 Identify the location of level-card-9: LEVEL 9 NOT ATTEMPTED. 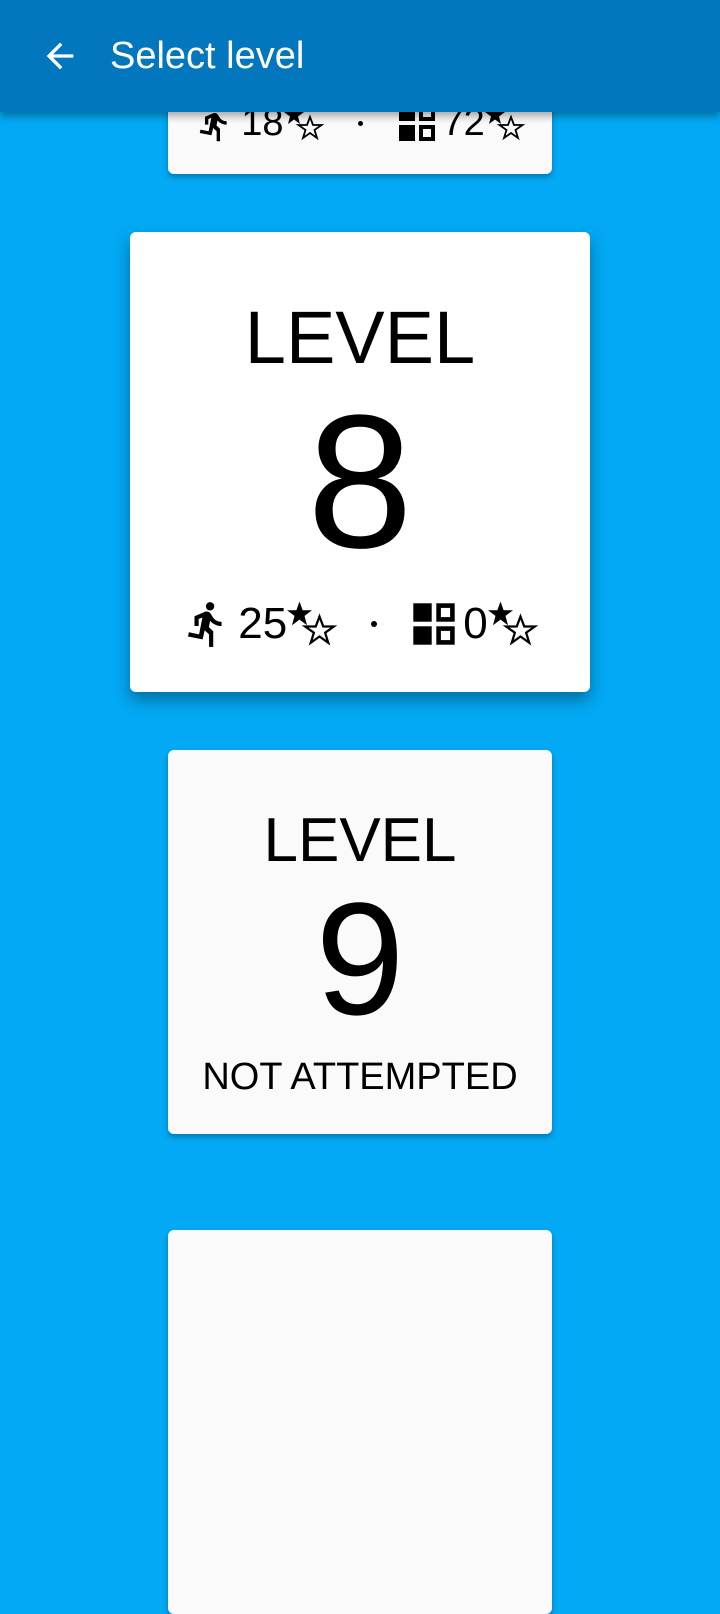
(360, 942).